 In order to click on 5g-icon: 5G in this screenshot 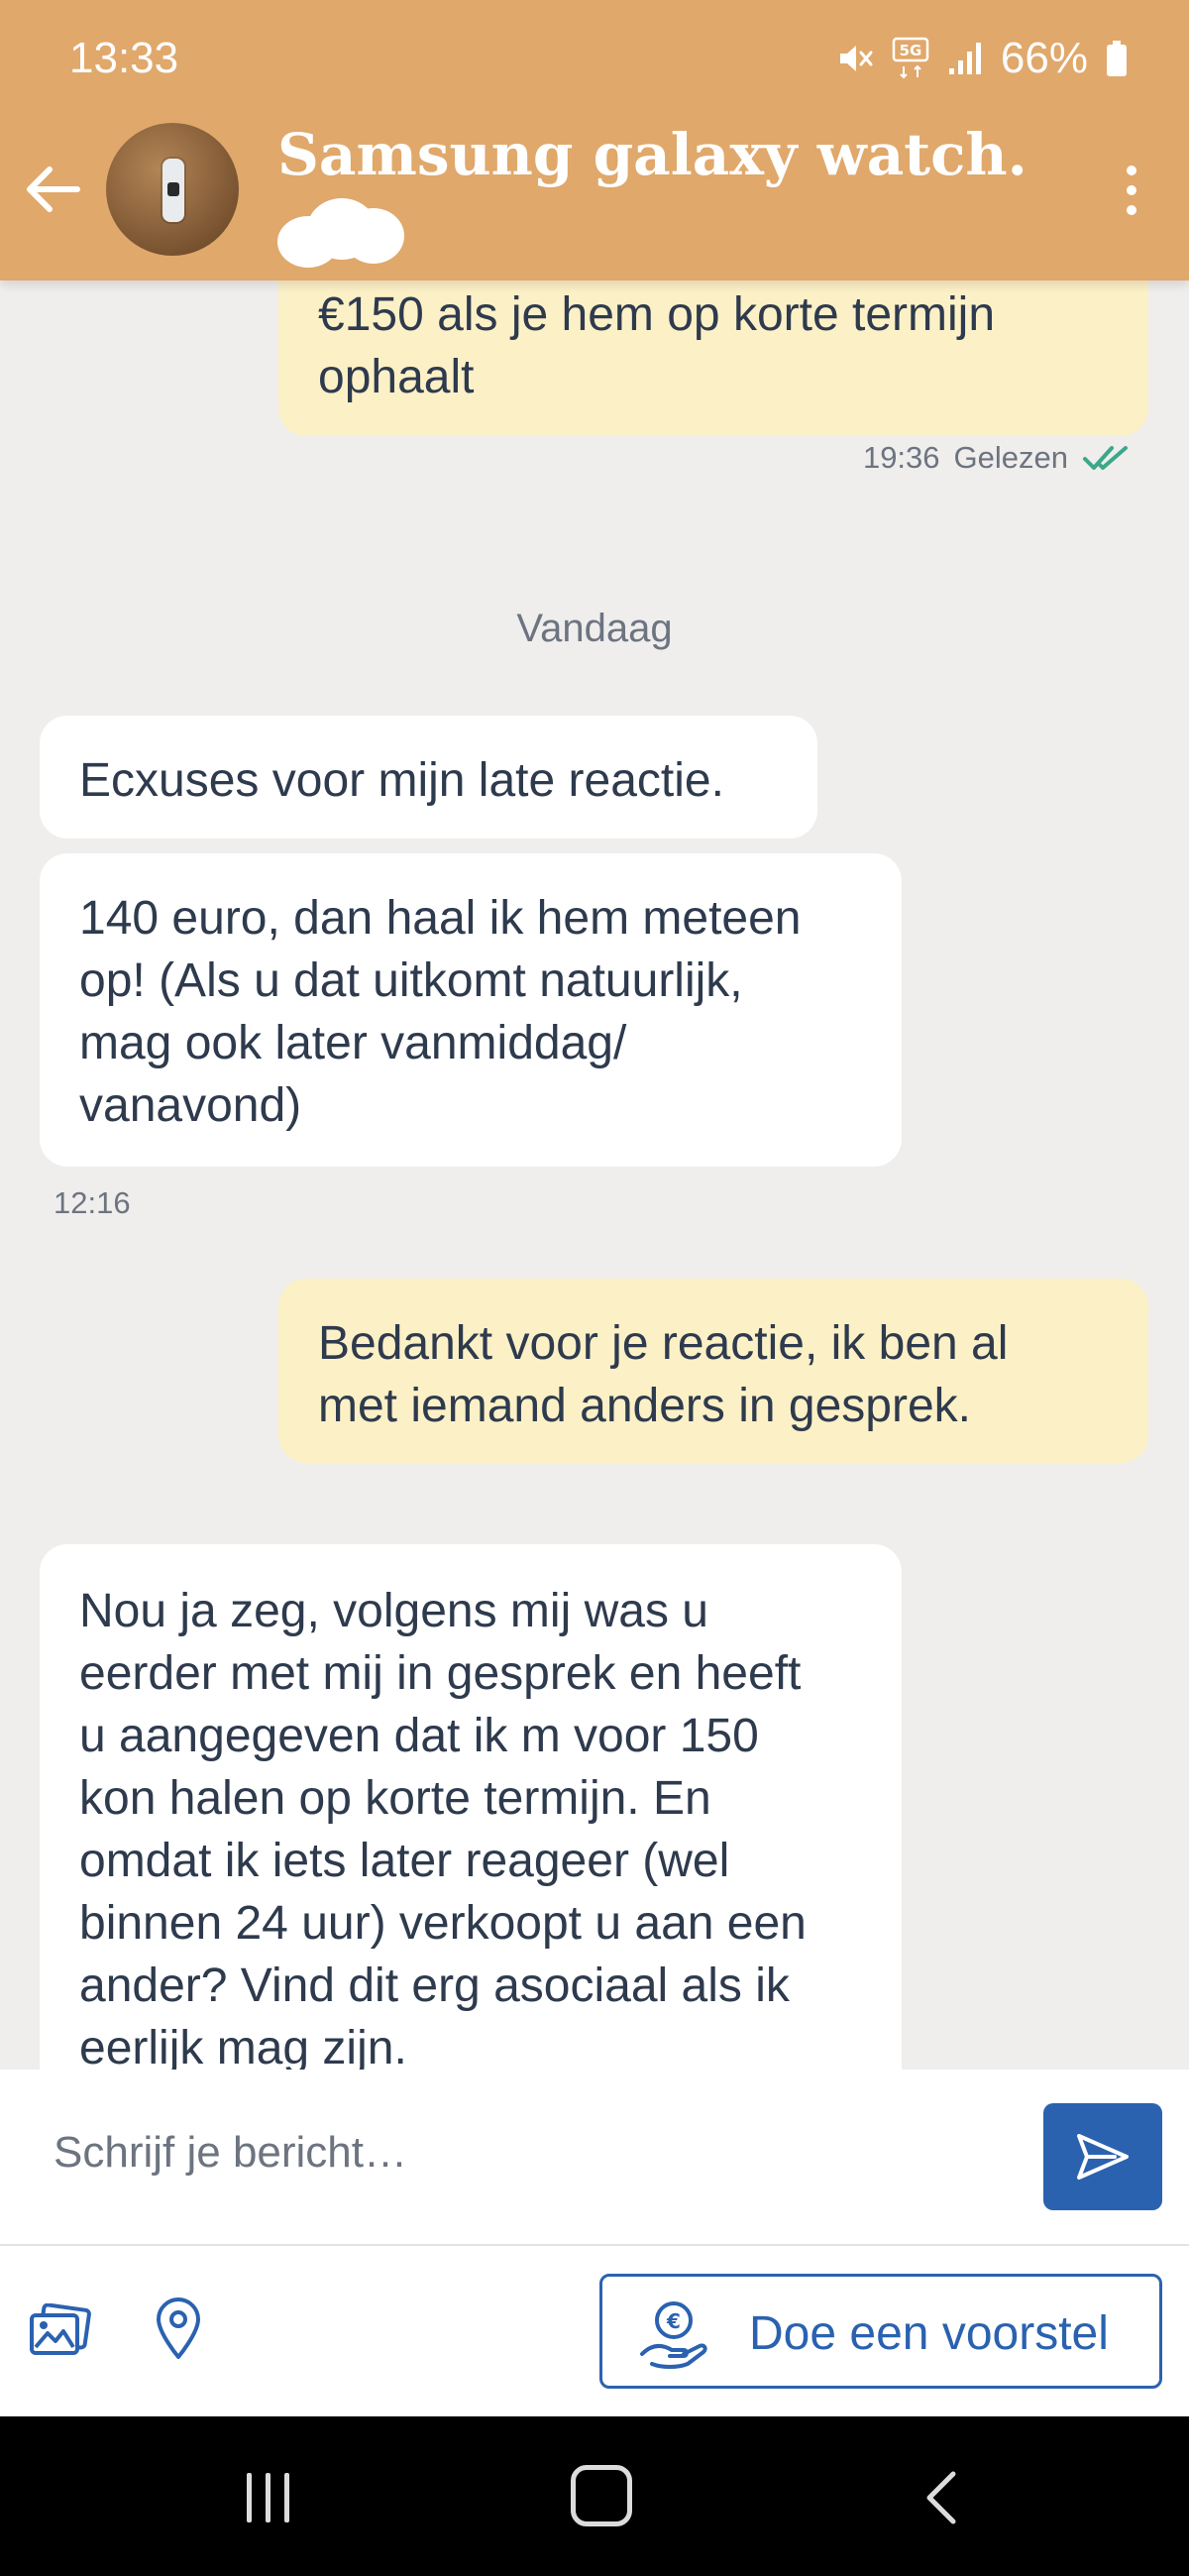, I will do `click(910, 58)`.